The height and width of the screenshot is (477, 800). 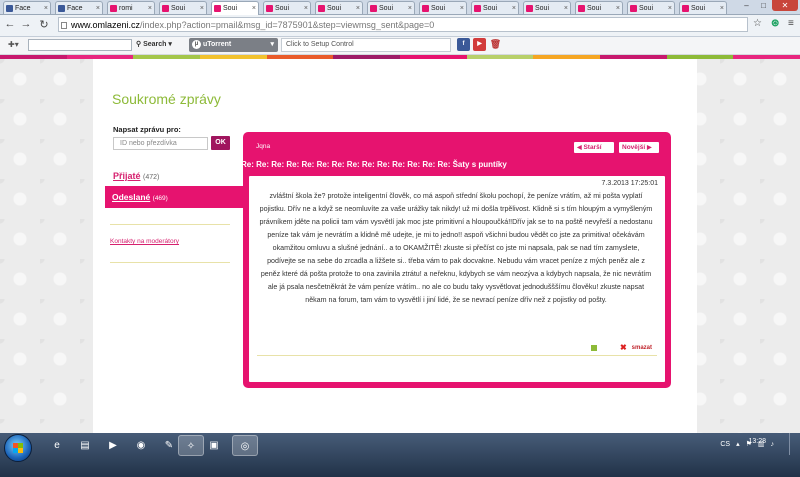 I want to click on forward-button: →, so click(x=26, y=24).